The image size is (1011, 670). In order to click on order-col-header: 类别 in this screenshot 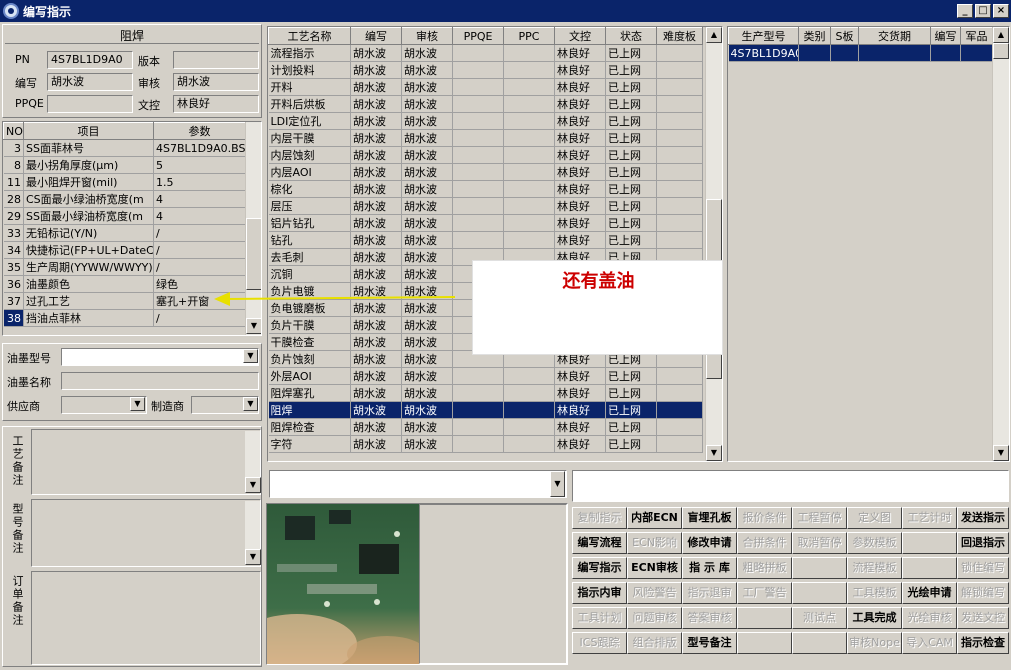, I will do `click(814, 36)`.